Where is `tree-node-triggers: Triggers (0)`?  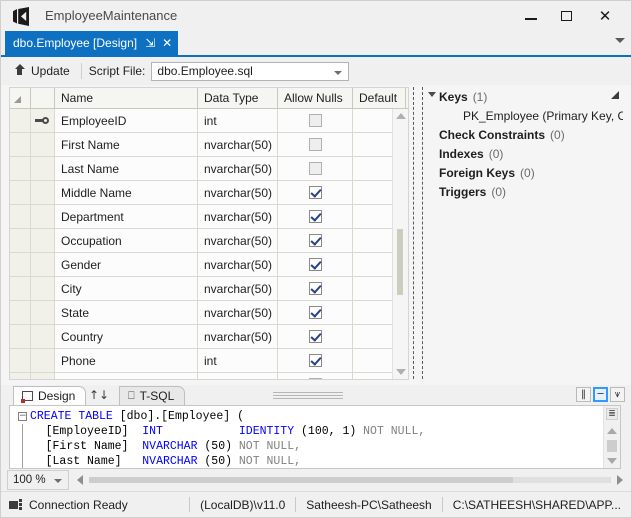
tree-node-triggers: Triggers (0) is located at coordinates (524, 191).